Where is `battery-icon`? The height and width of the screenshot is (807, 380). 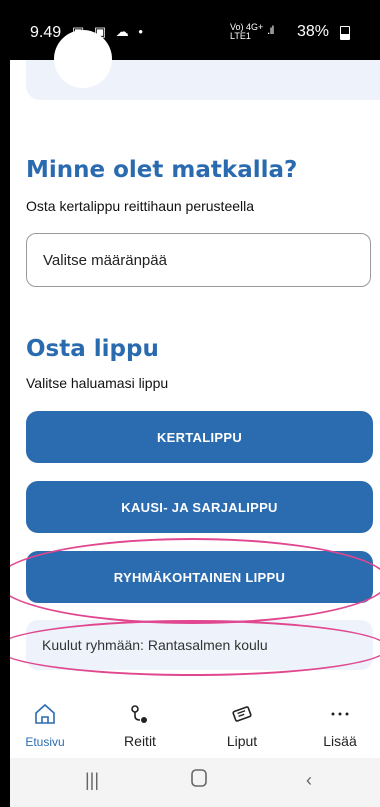
battery-icon is located at coordinates (345, 33).